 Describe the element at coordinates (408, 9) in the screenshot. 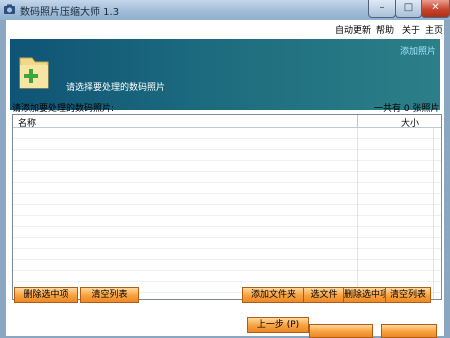

I see `maximize-button: □` at that location.